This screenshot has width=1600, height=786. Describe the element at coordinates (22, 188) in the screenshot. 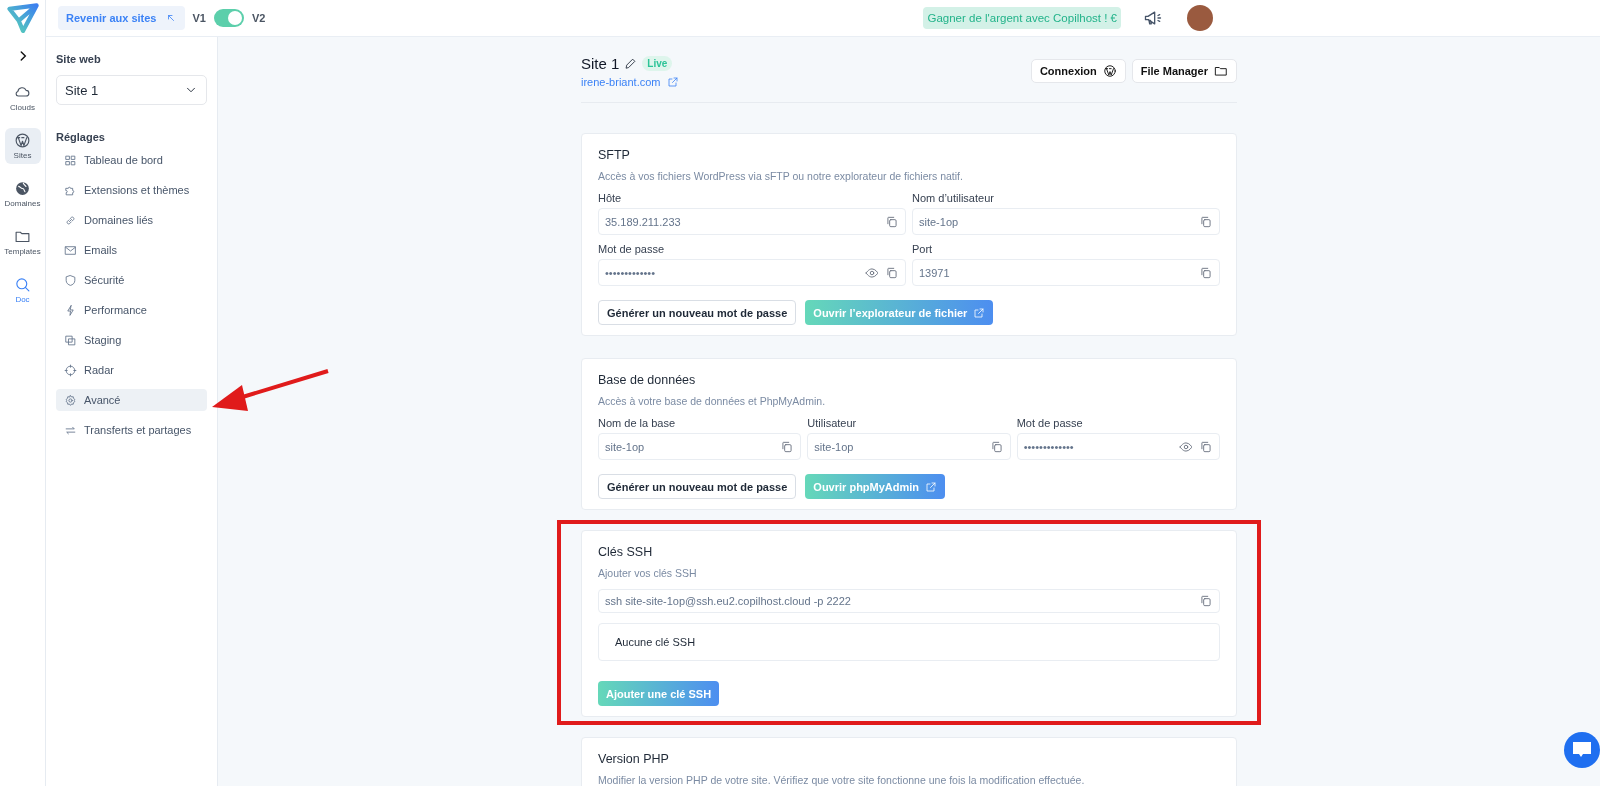

I see `globe-icon` at that location.